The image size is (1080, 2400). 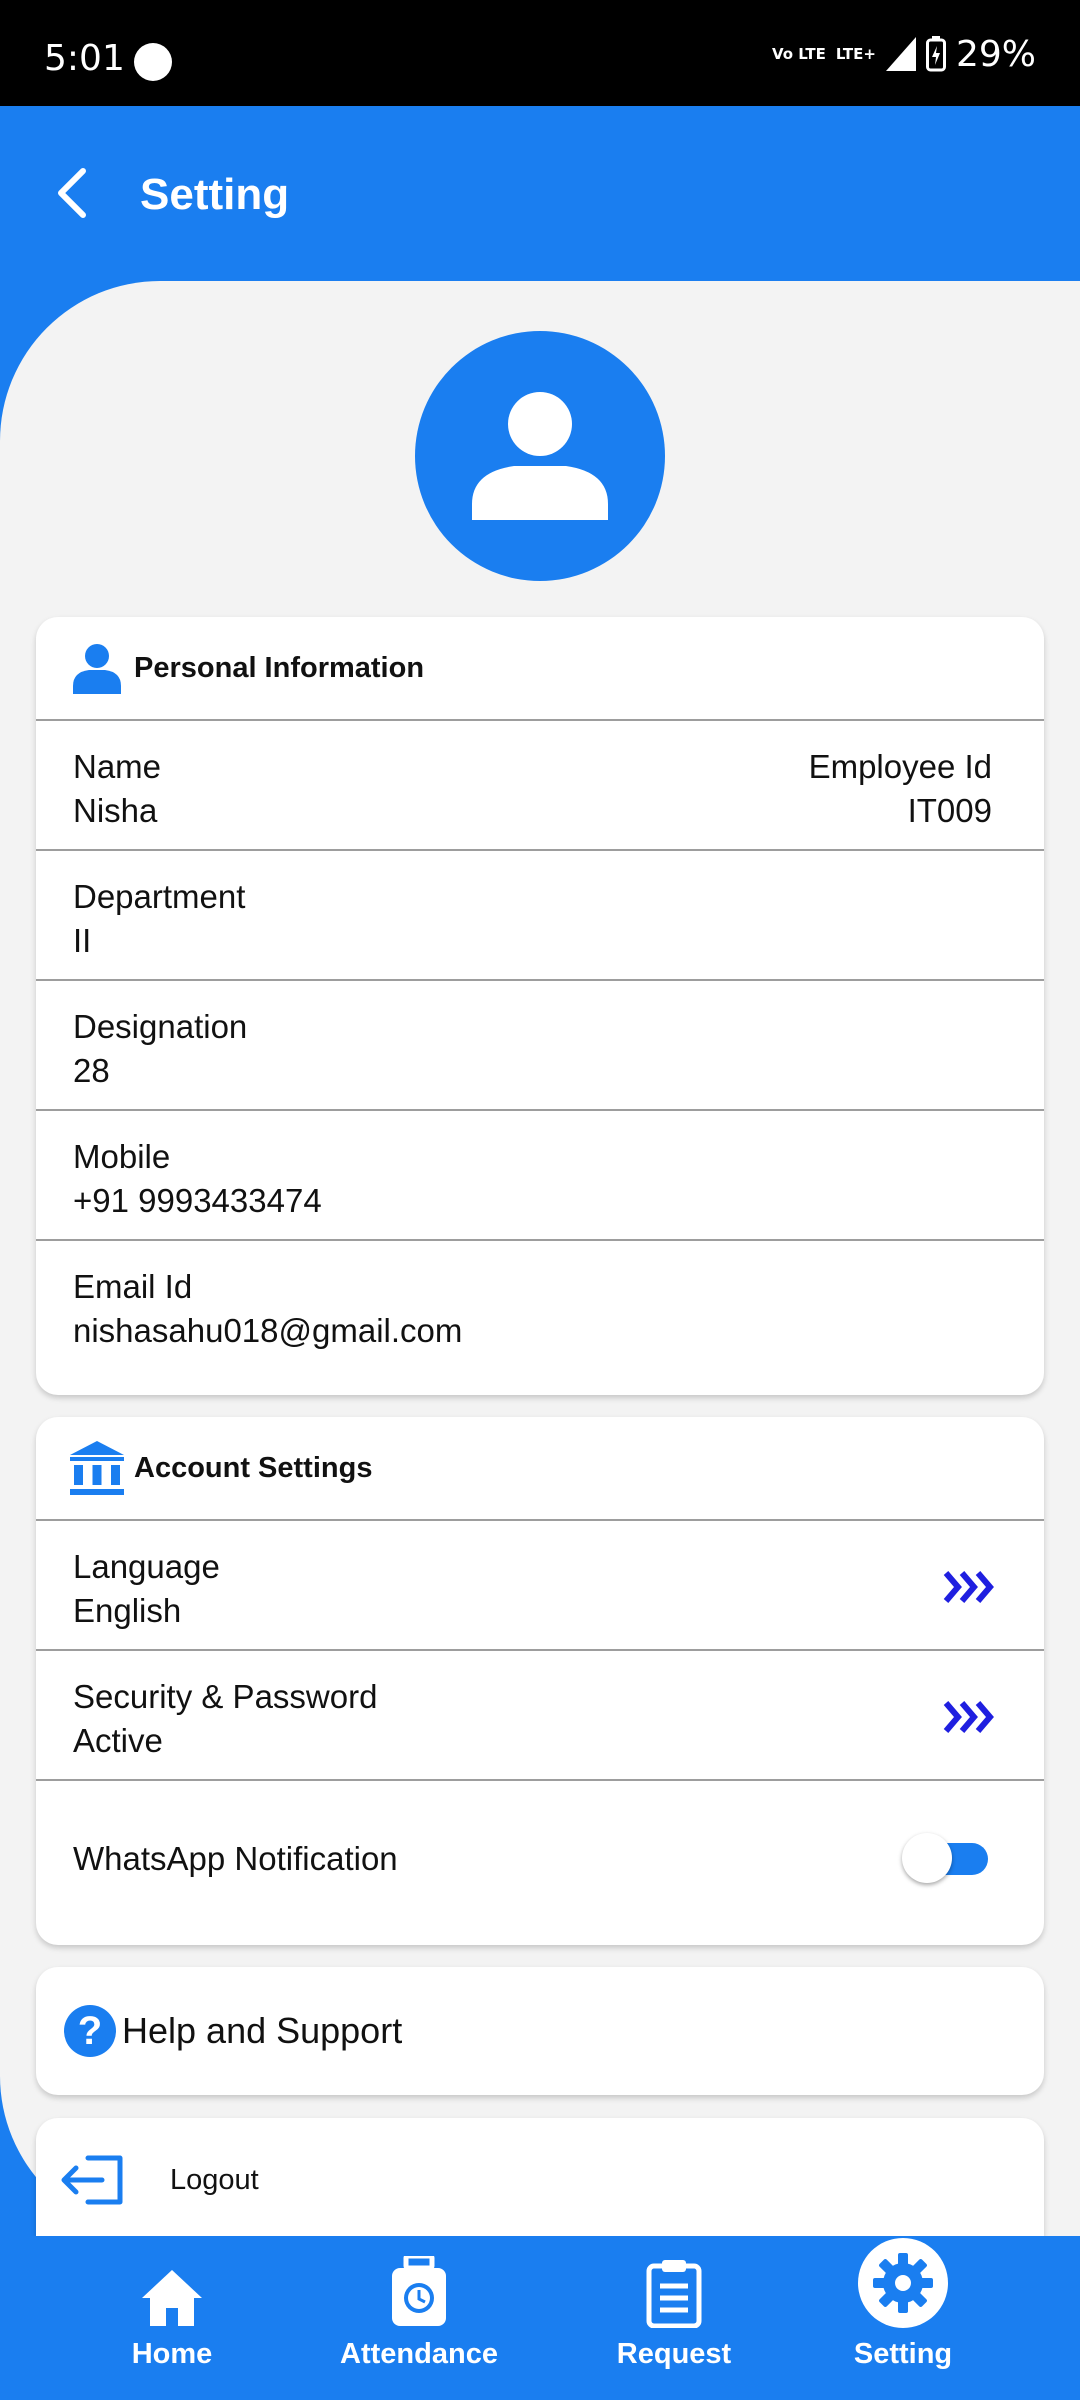 I want to click on name-row: Name Nisha Employee Id IT009, so click(x=540, y=786).